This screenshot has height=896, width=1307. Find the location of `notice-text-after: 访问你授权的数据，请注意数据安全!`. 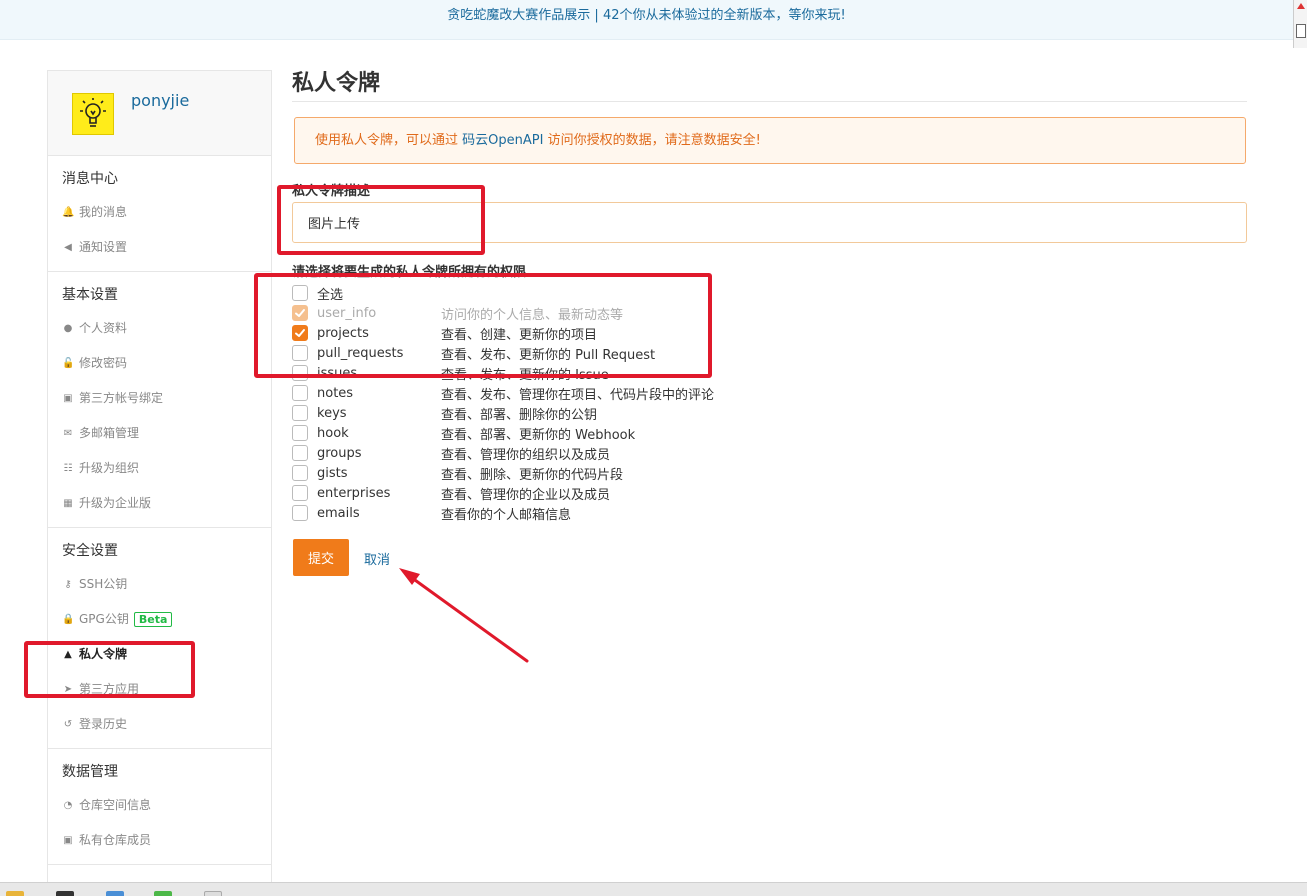

notice-text-after: 访问你授权的数据，请注意数据安全! is located at coordinates (652, 140).